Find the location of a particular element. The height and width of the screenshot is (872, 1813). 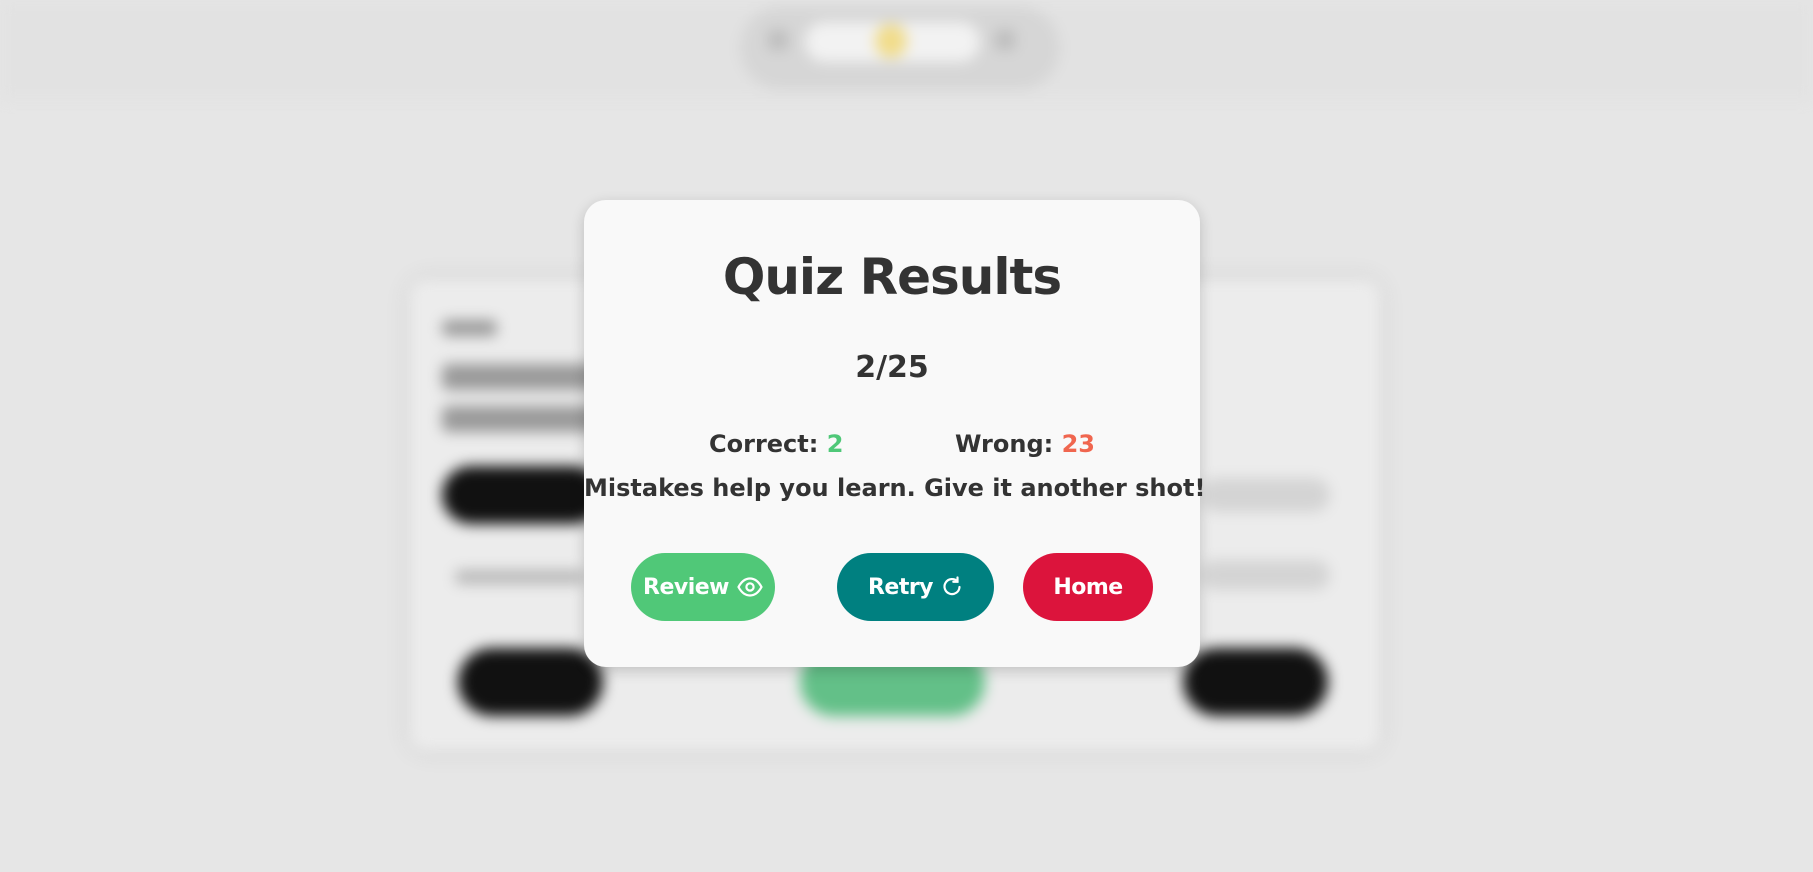

wrong-count: Wrong: 23 is located at coordinates (1025, 444).